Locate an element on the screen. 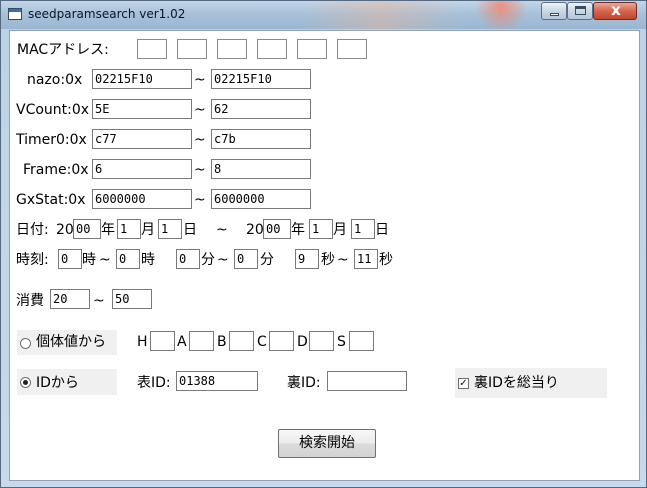 This screenshot has width=647, height=488. sid-field is located at coordinates (367, 381).